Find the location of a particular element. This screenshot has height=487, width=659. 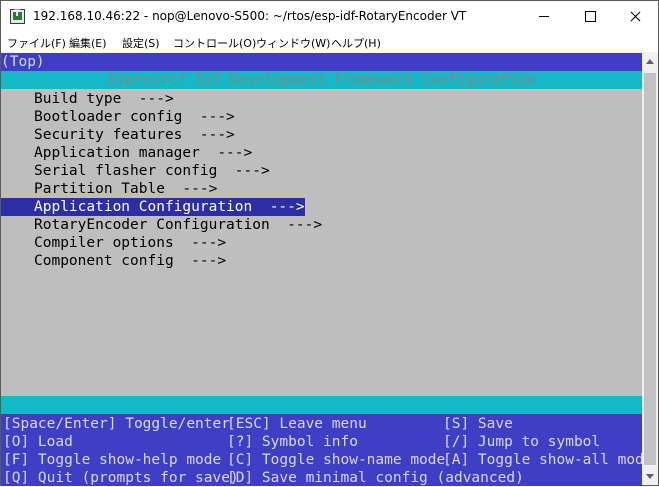

close-button is located at coordinates (635, 16).